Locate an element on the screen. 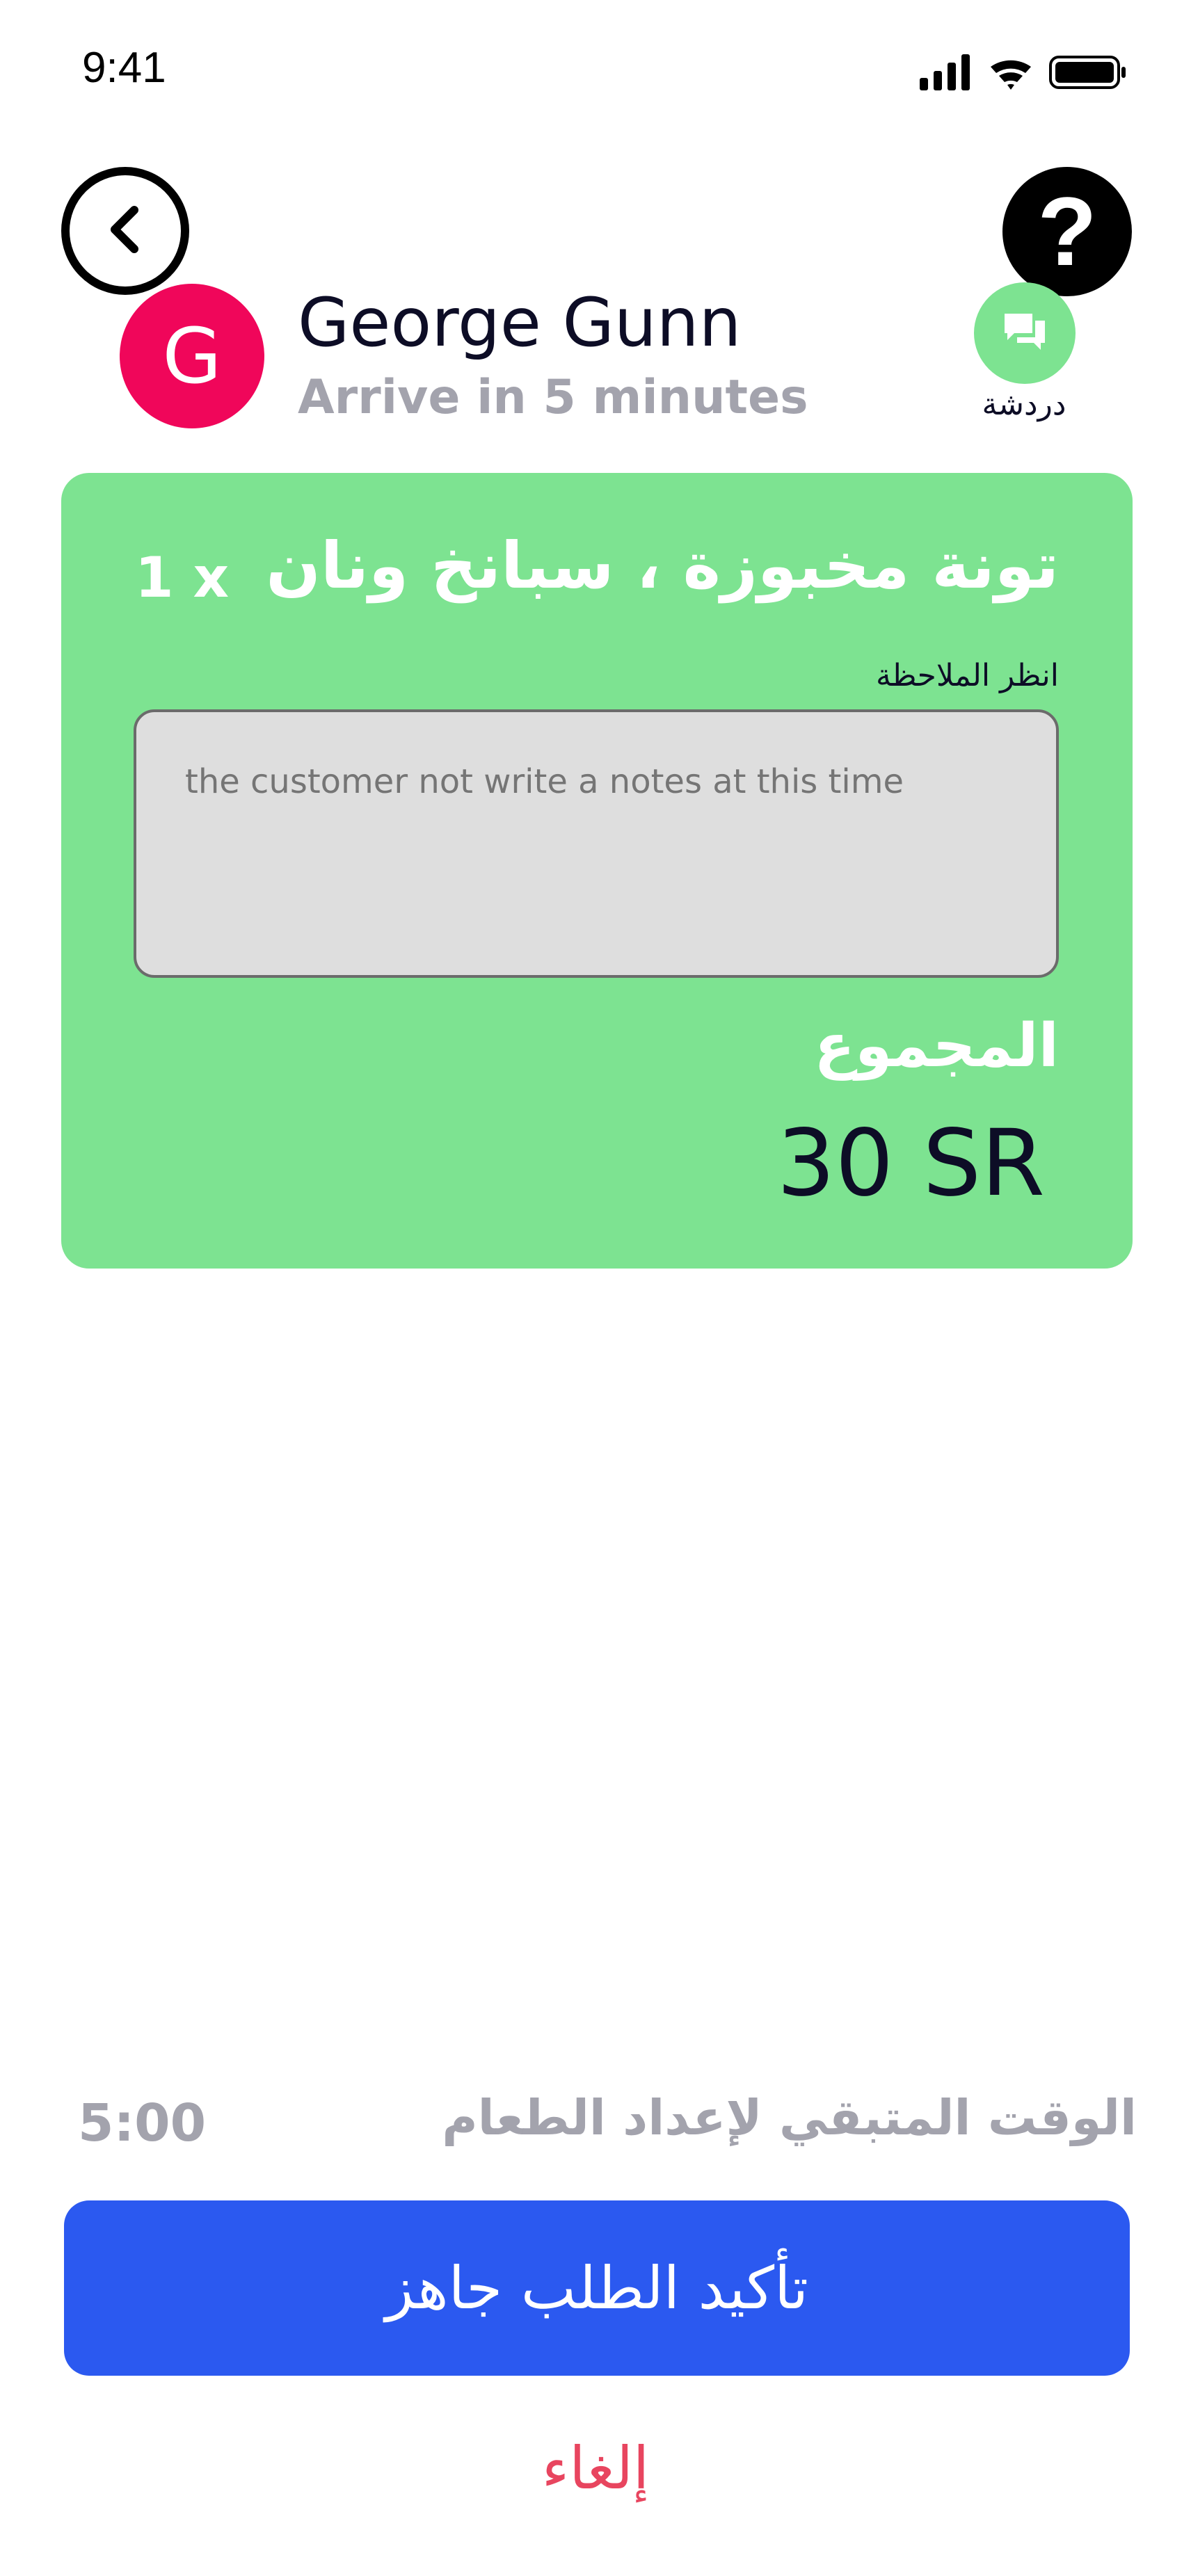  customer-note-field is located at coordinates (597, 843).